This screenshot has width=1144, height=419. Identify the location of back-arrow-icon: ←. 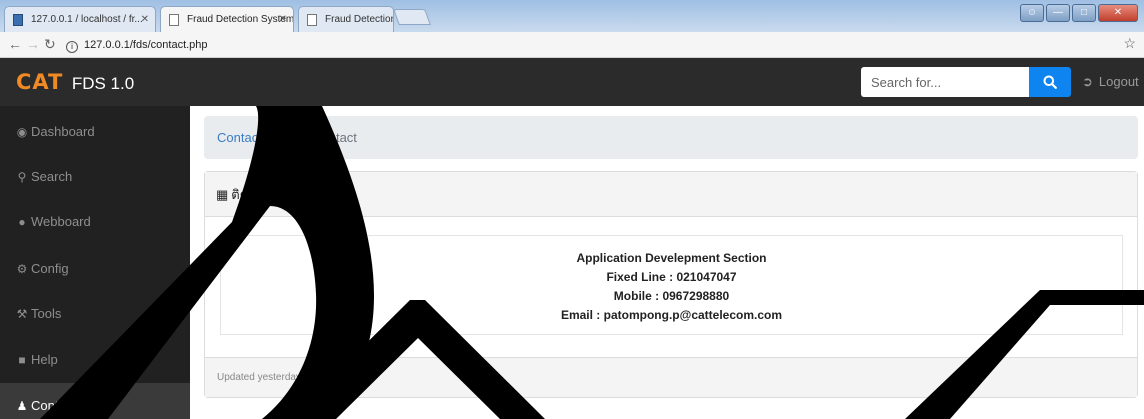
(15, 44).